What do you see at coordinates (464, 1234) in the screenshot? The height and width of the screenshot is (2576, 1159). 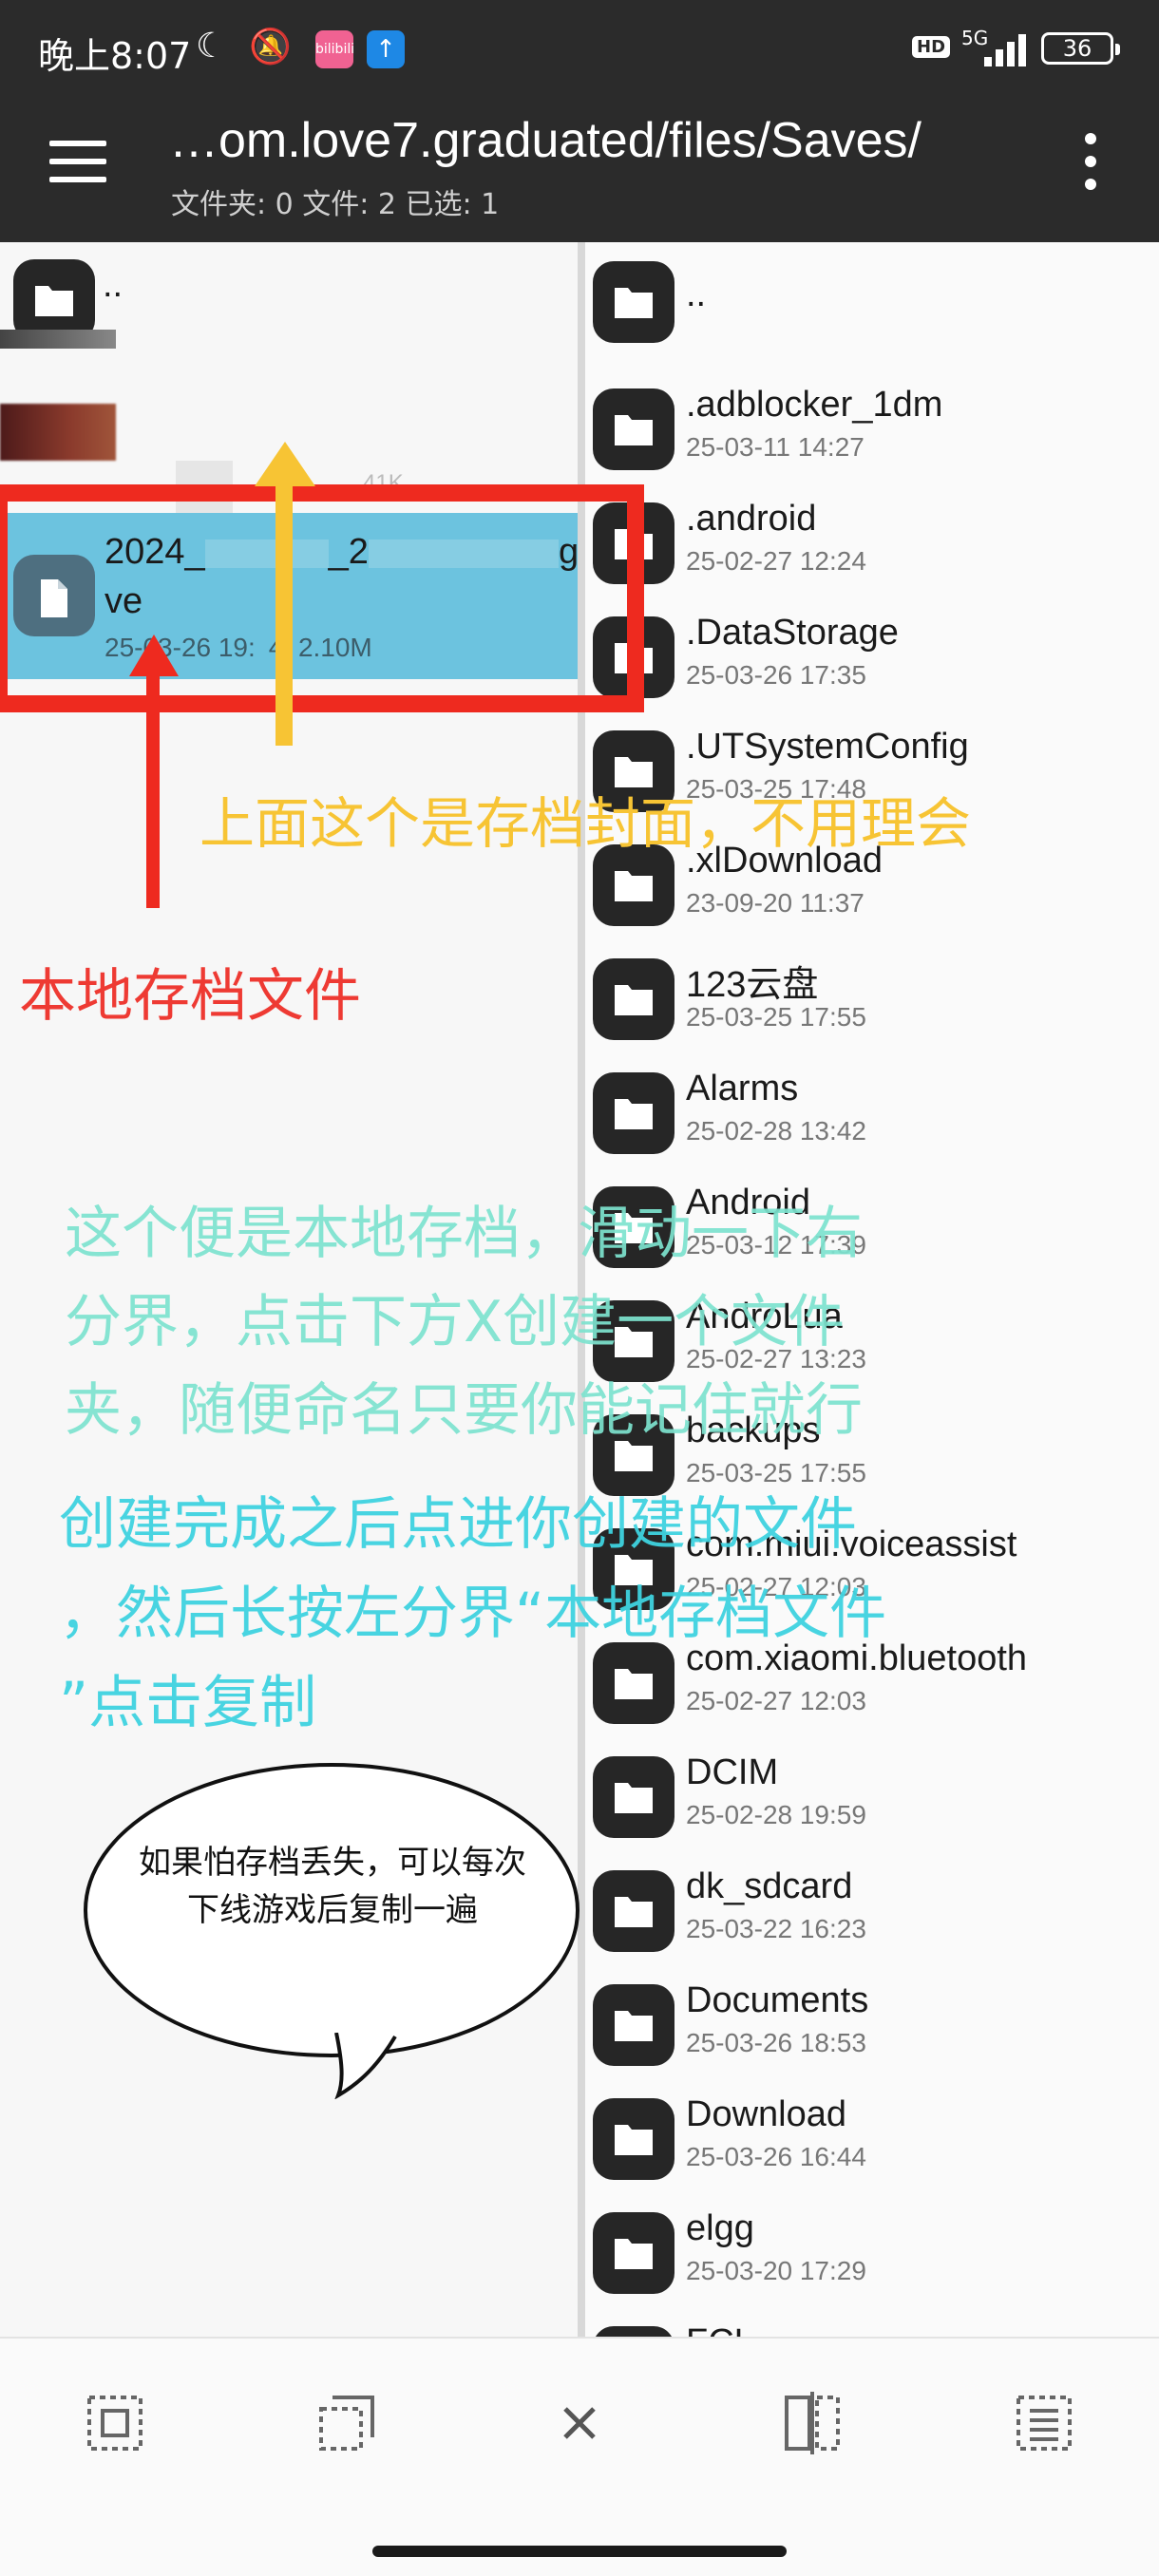 I see `annotation-step1-line1: 这个便是本地存档，滑动一下右` at bounding box center [464, 1234].